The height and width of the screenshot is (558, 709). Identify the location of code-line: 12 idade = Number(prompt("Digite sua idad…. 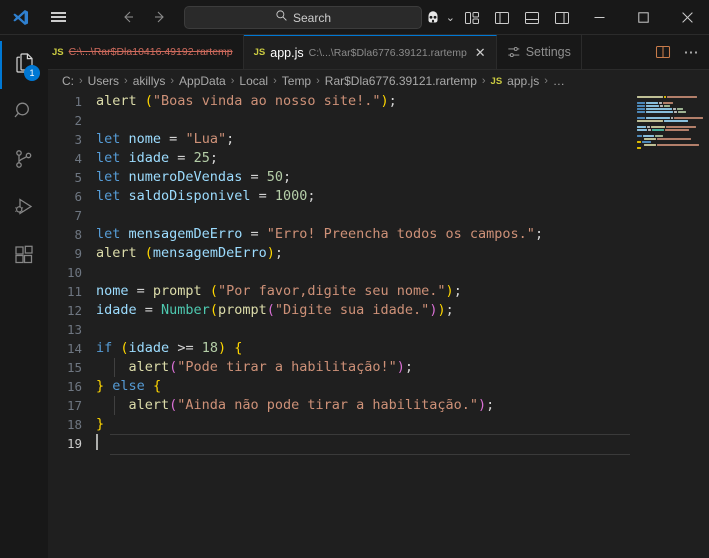
(343, 310).